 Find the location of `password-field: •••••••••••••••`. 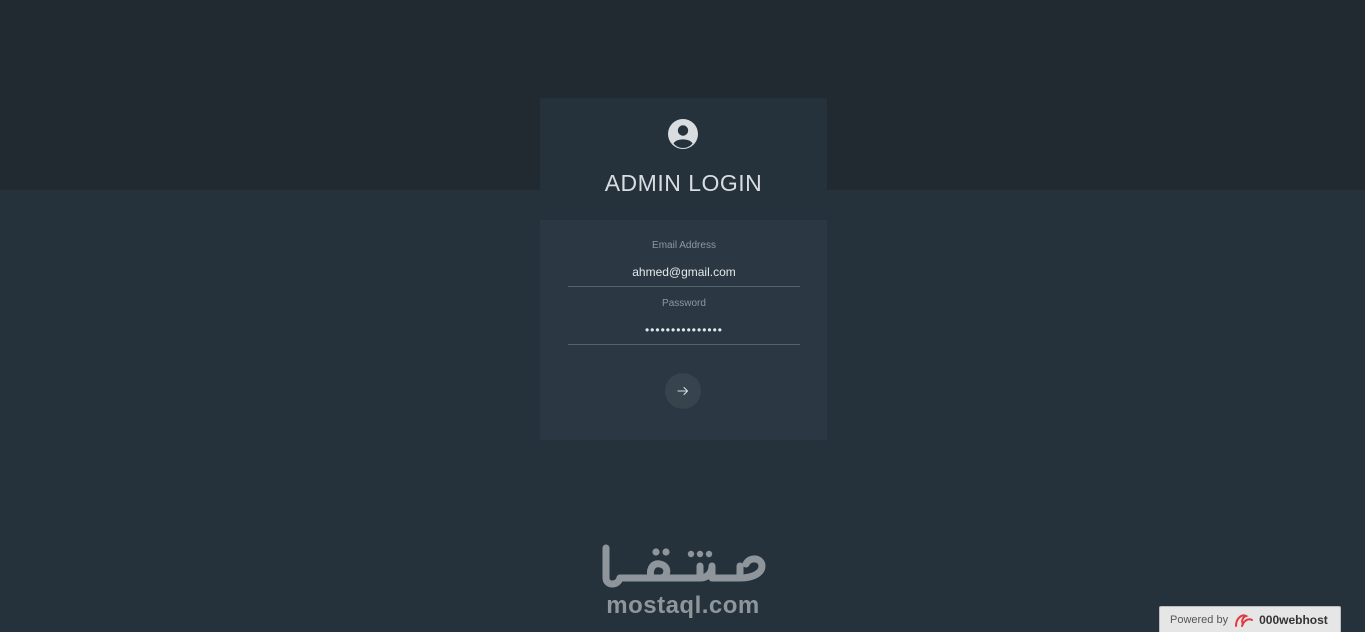

password-field: ••••••••••••••• is located at coordinates (684, 330).